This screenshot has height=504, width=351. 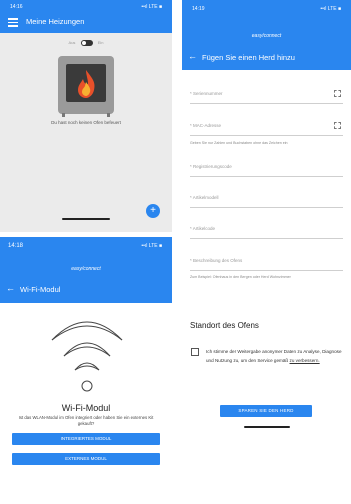 What do you see at coordinates (198, 9) in the screenshot?
I see `status-time: 14:19` at bounding box center [198, 9].